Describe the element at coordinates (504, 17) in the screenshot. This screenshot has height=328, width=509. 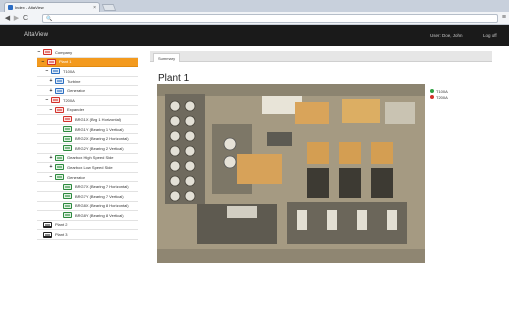
I see `browser-menu-icon: ≡` at that location.